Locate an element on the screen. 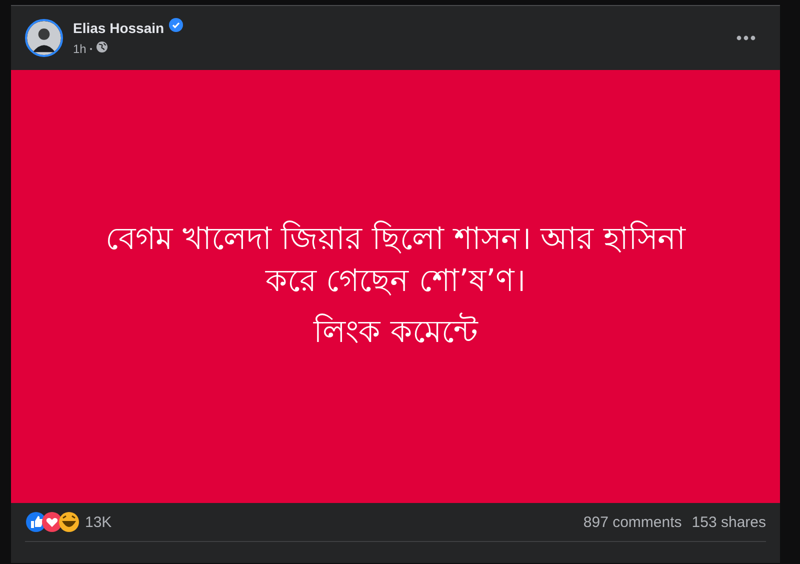  comments-count: 897 comments is located at coordinates (632, 522).